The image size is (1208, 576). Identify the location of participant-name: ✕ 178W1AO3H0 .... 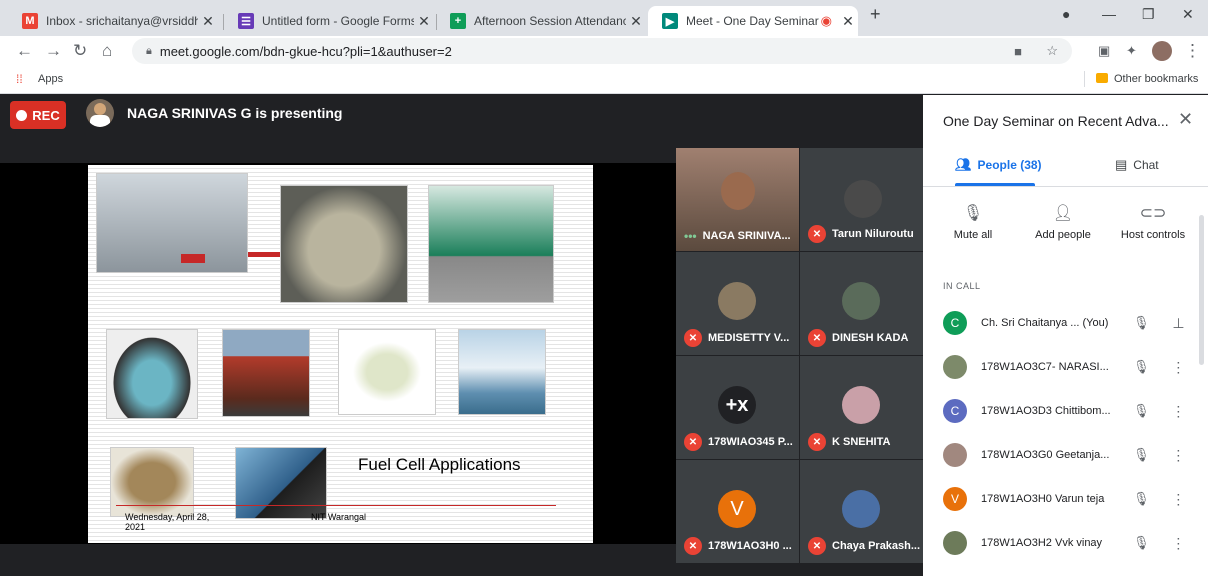
(738, 546).